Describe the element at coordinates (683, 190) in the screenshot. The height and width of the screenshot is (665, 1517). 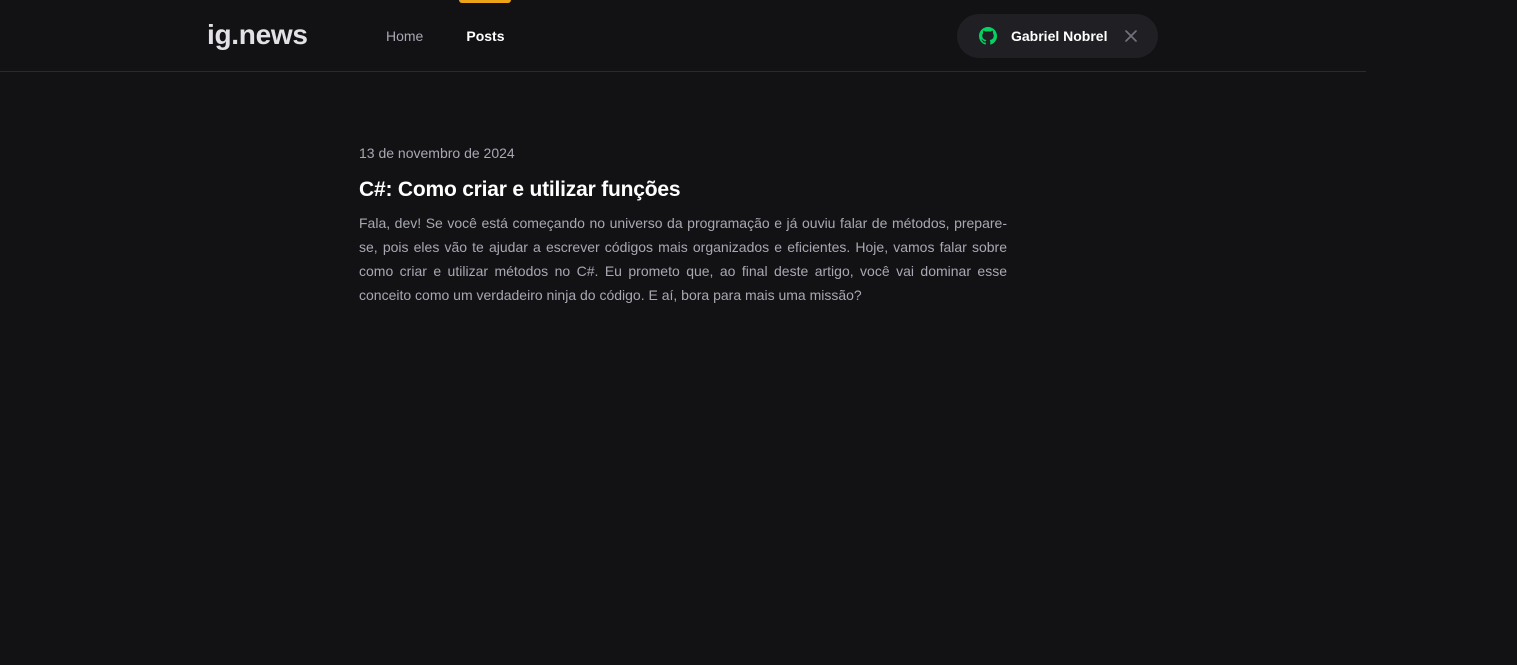
I see `post-title: C#: Como criar e utilizar funções` at that location.